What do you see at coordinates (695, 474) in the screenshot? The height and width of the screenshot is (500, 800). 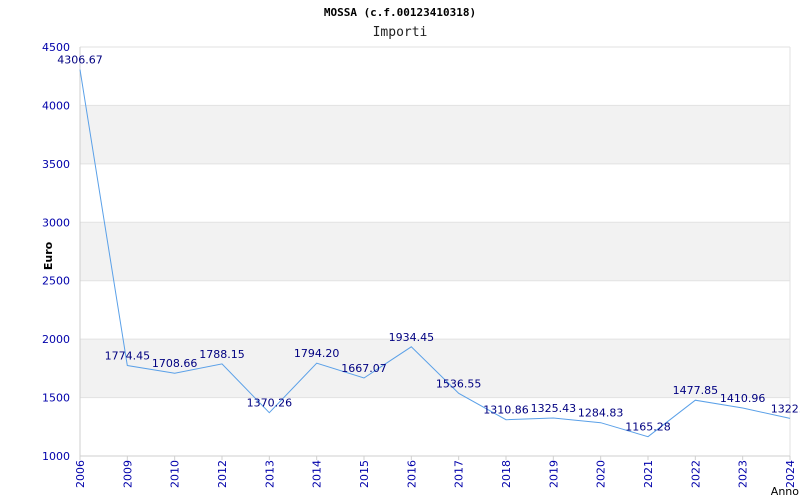 I see `x-tick-label: 2022` at bounding box center [695, 474].